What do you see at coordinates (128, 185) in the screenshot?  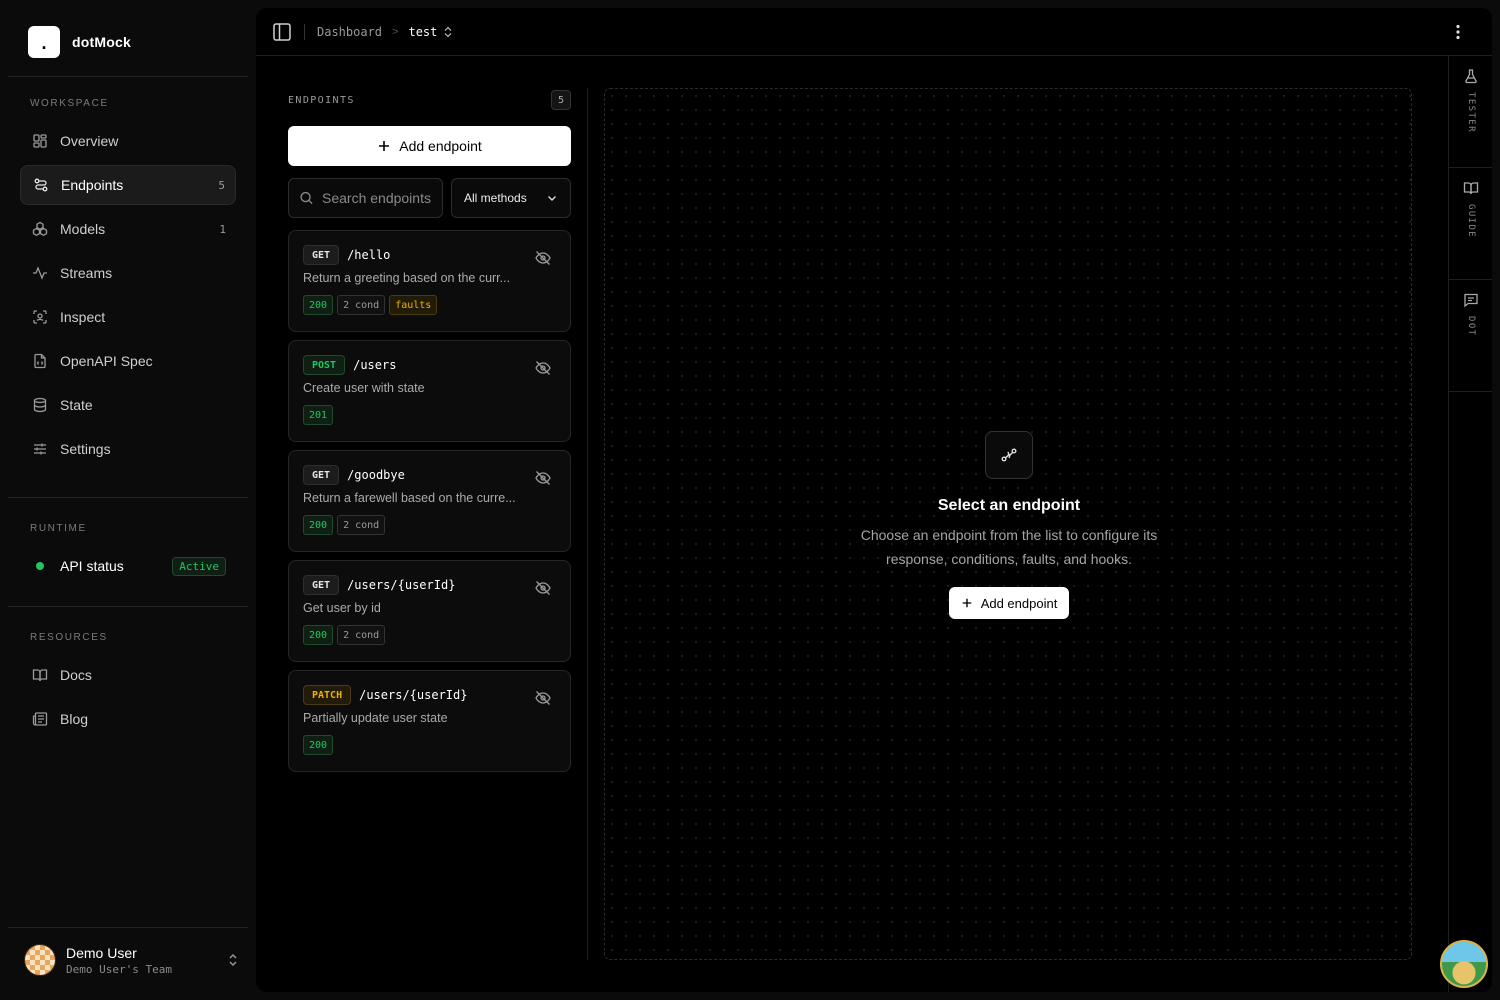 I see `sidebar-item-endpoints: Endpoints 5` at bounding box center [128, 185].